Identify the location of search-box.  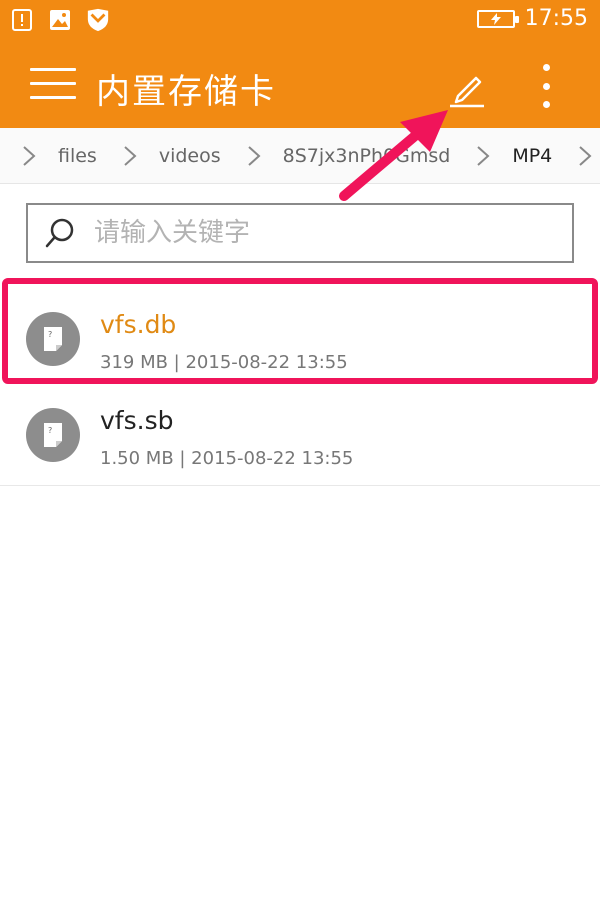
(300, 233).